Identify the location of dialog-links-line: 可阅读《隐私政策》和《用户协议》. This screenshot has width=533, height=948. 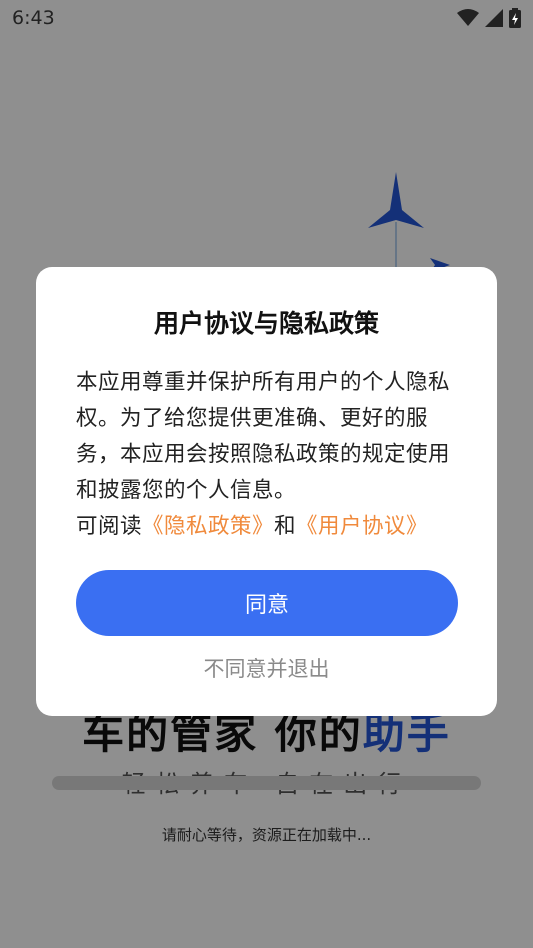
(266, 527).